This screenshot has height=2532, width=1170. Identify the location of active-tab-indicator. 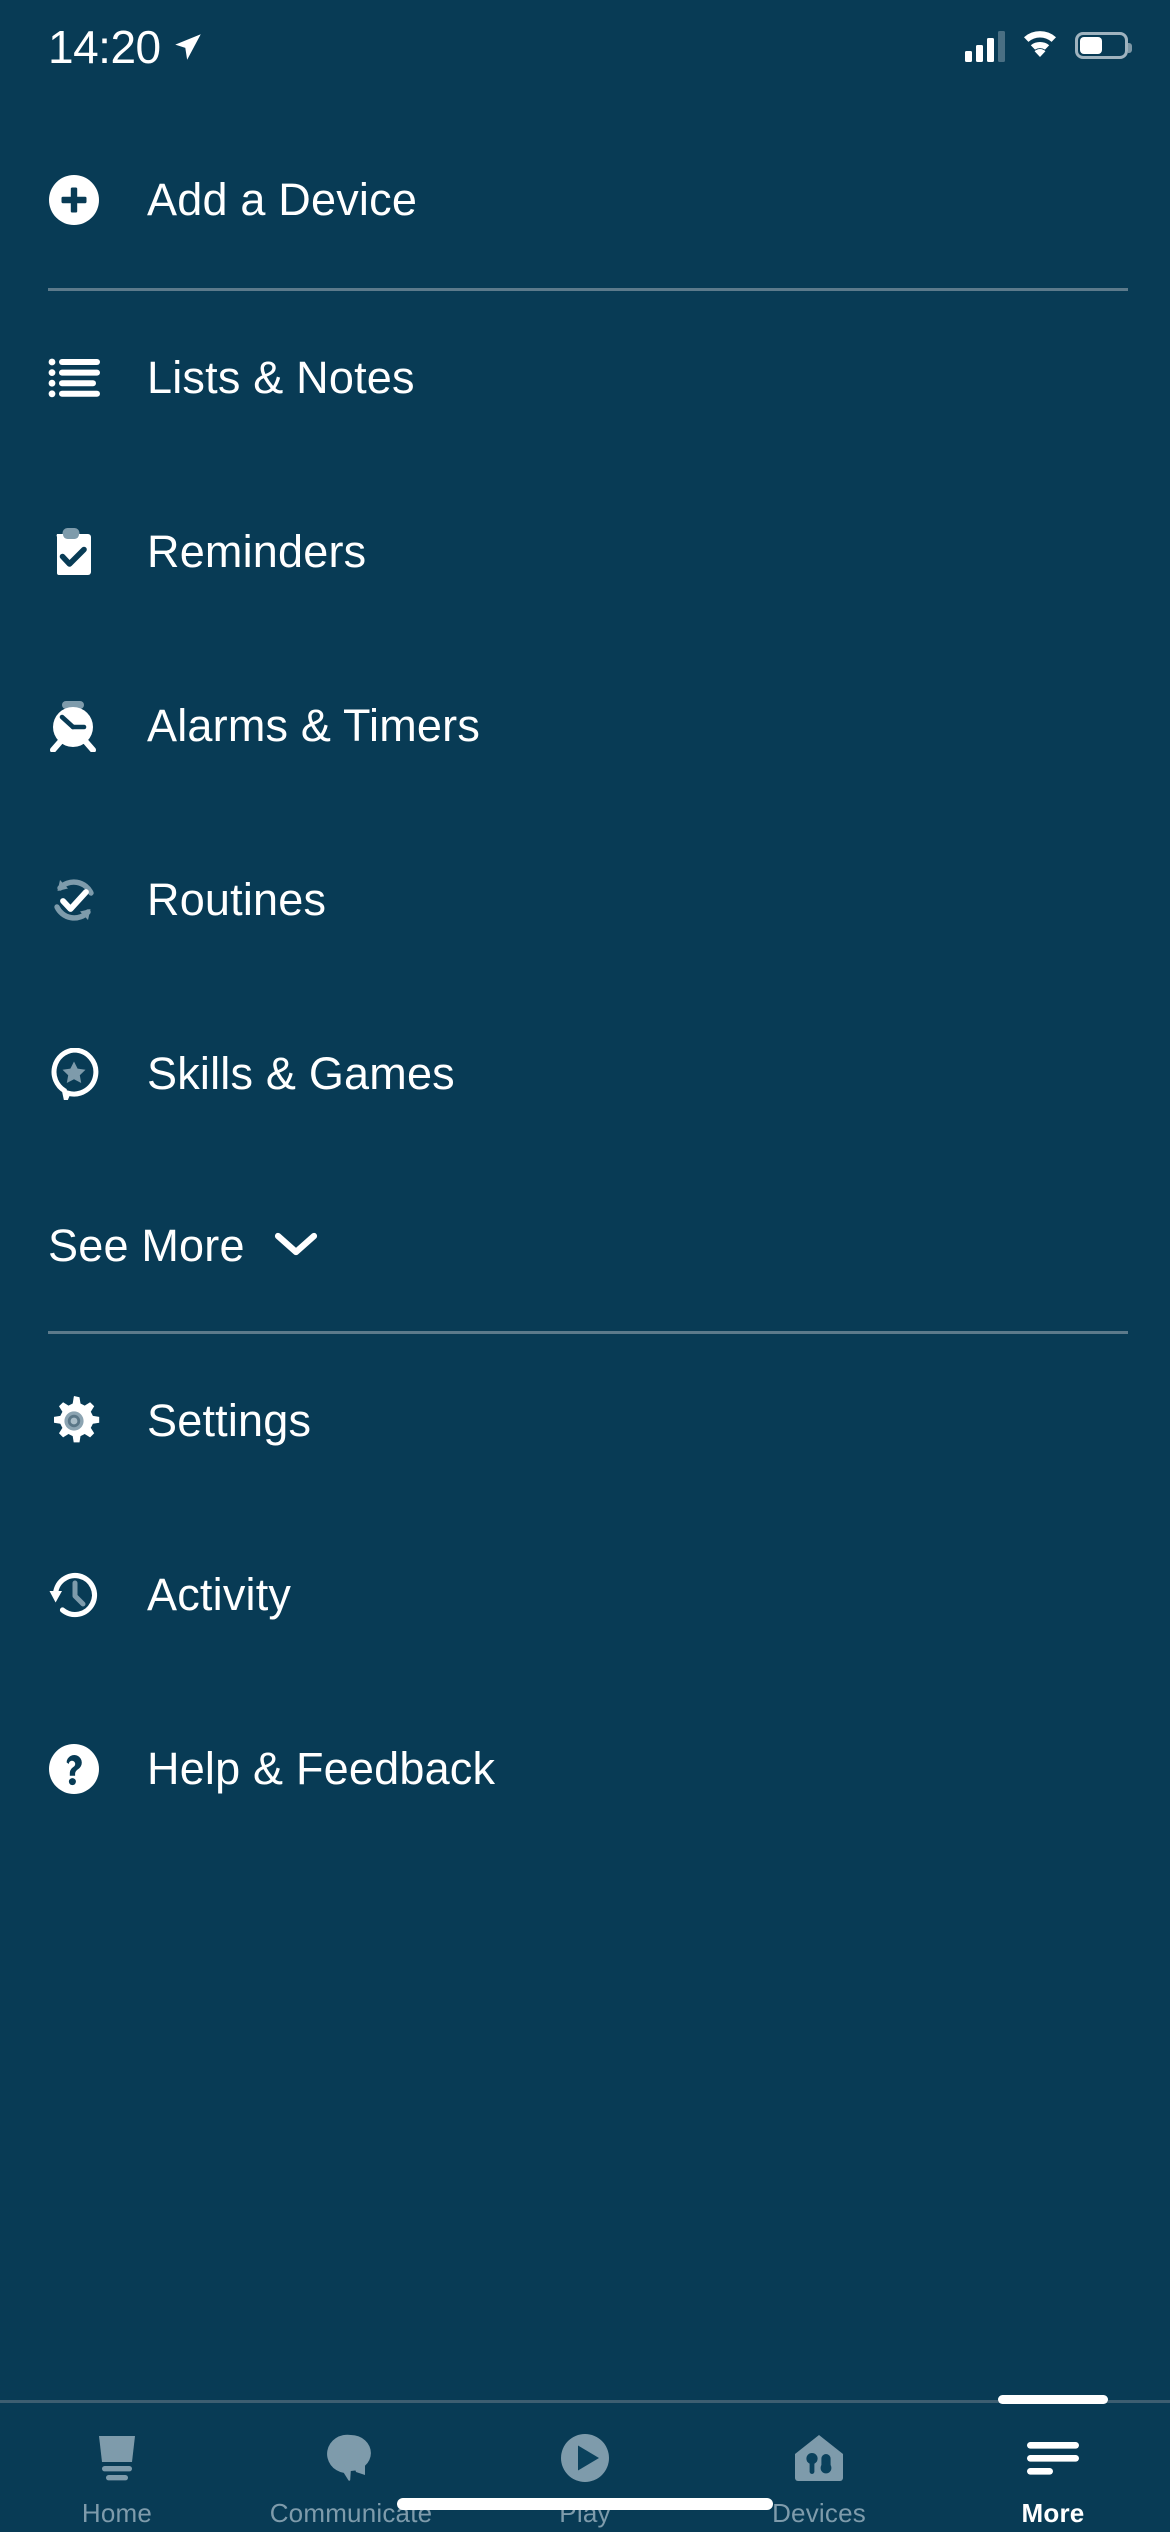
(1053, 2399).